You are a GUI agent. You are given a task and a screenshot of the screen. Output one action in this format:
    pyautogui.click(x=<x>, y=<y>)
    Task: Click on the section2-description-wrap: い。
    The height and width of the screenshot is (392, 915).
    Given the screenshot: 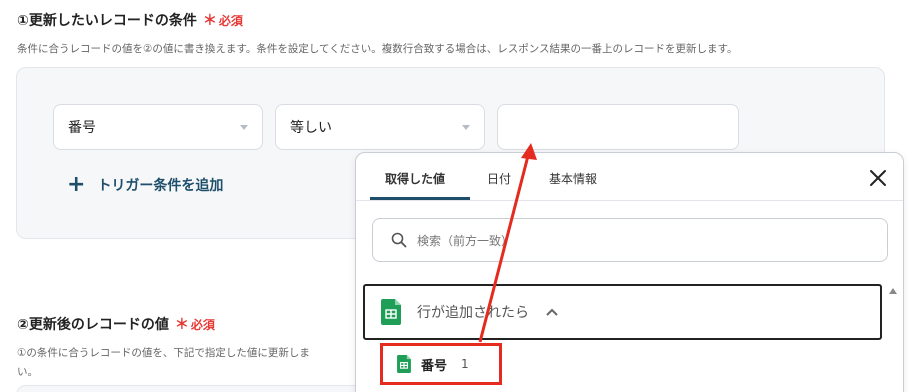 What is the action you would take?
    pyautogui.click(x=27, y=372)
    